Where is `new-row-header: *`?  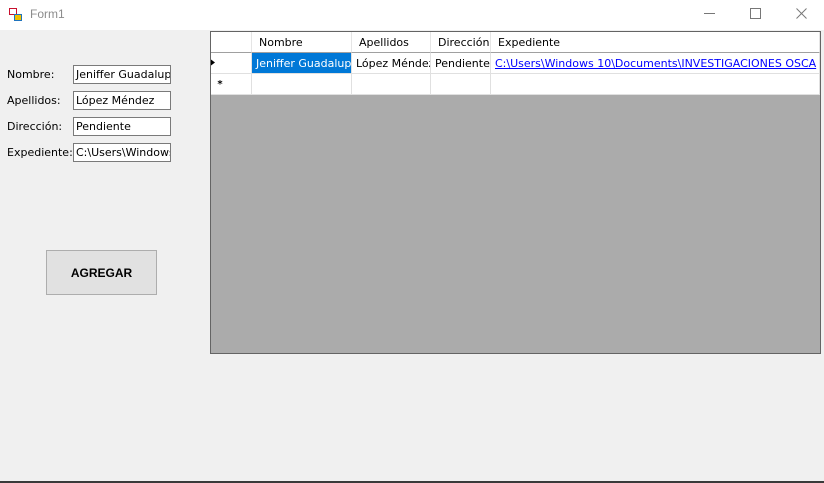 new-row-header: * is located at coordinates (231, 84).